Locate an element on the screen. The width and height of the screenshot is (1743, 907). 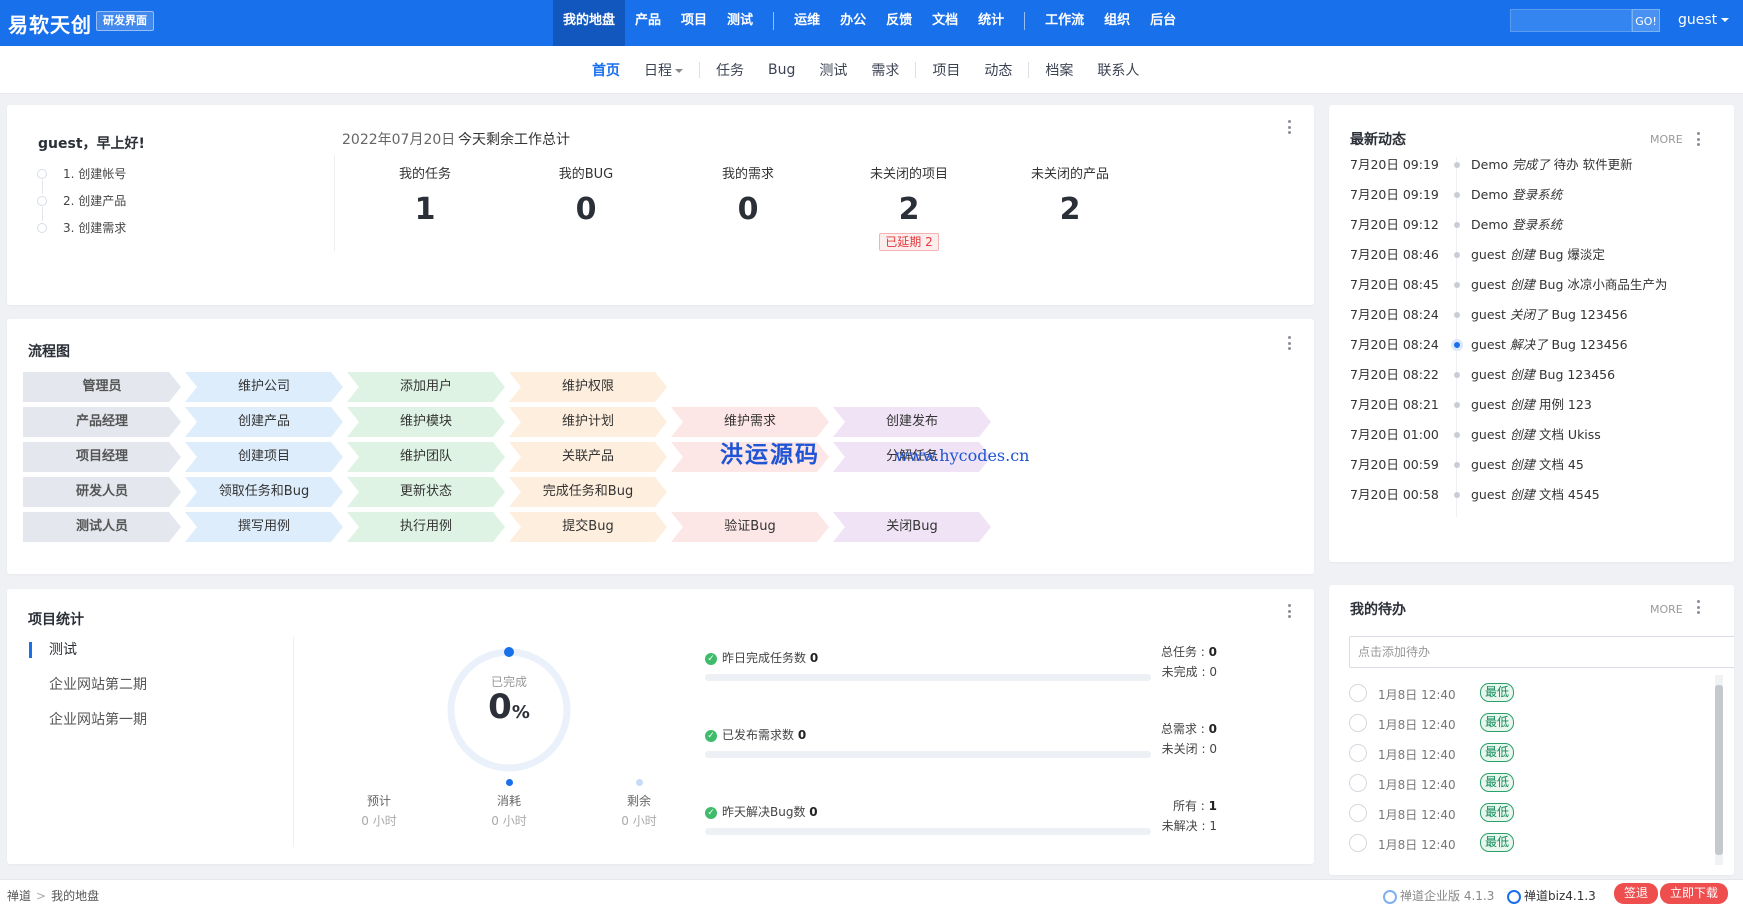
nav-item: 文档 is located at coordinates (945, 23).